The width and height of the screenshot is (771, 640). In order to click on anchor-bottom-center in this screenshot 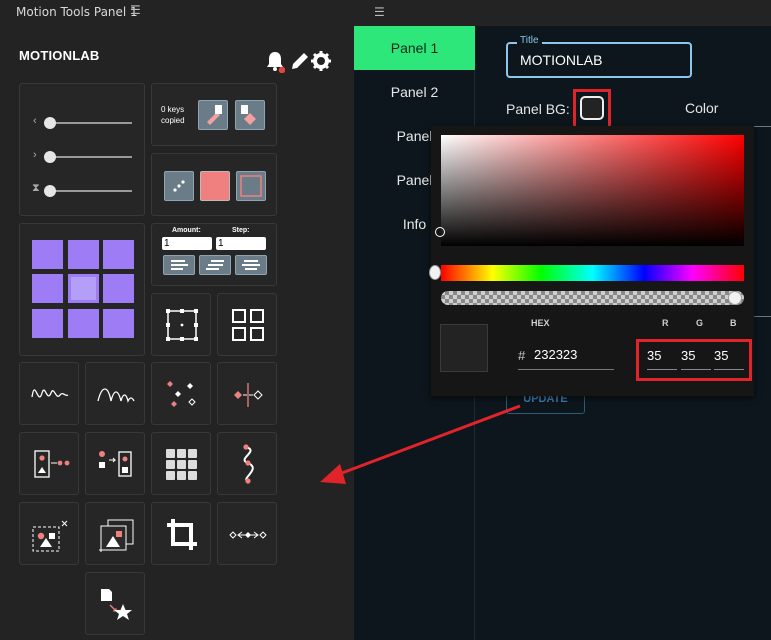, I will do `click(83, 323)`.